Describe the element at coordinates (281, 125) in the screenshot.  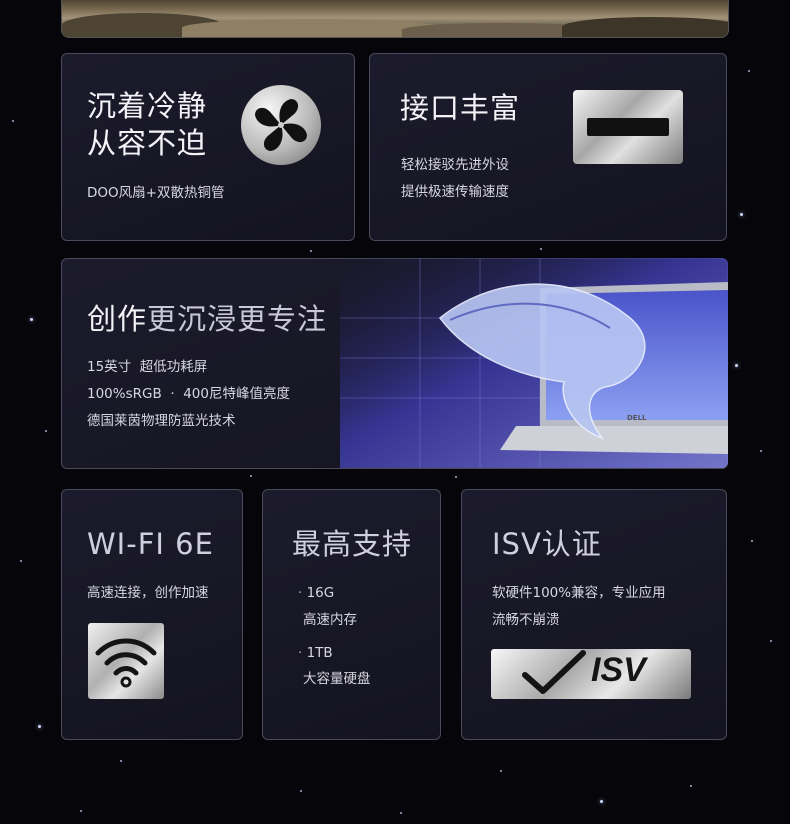
I see `fan-icon` at that location.